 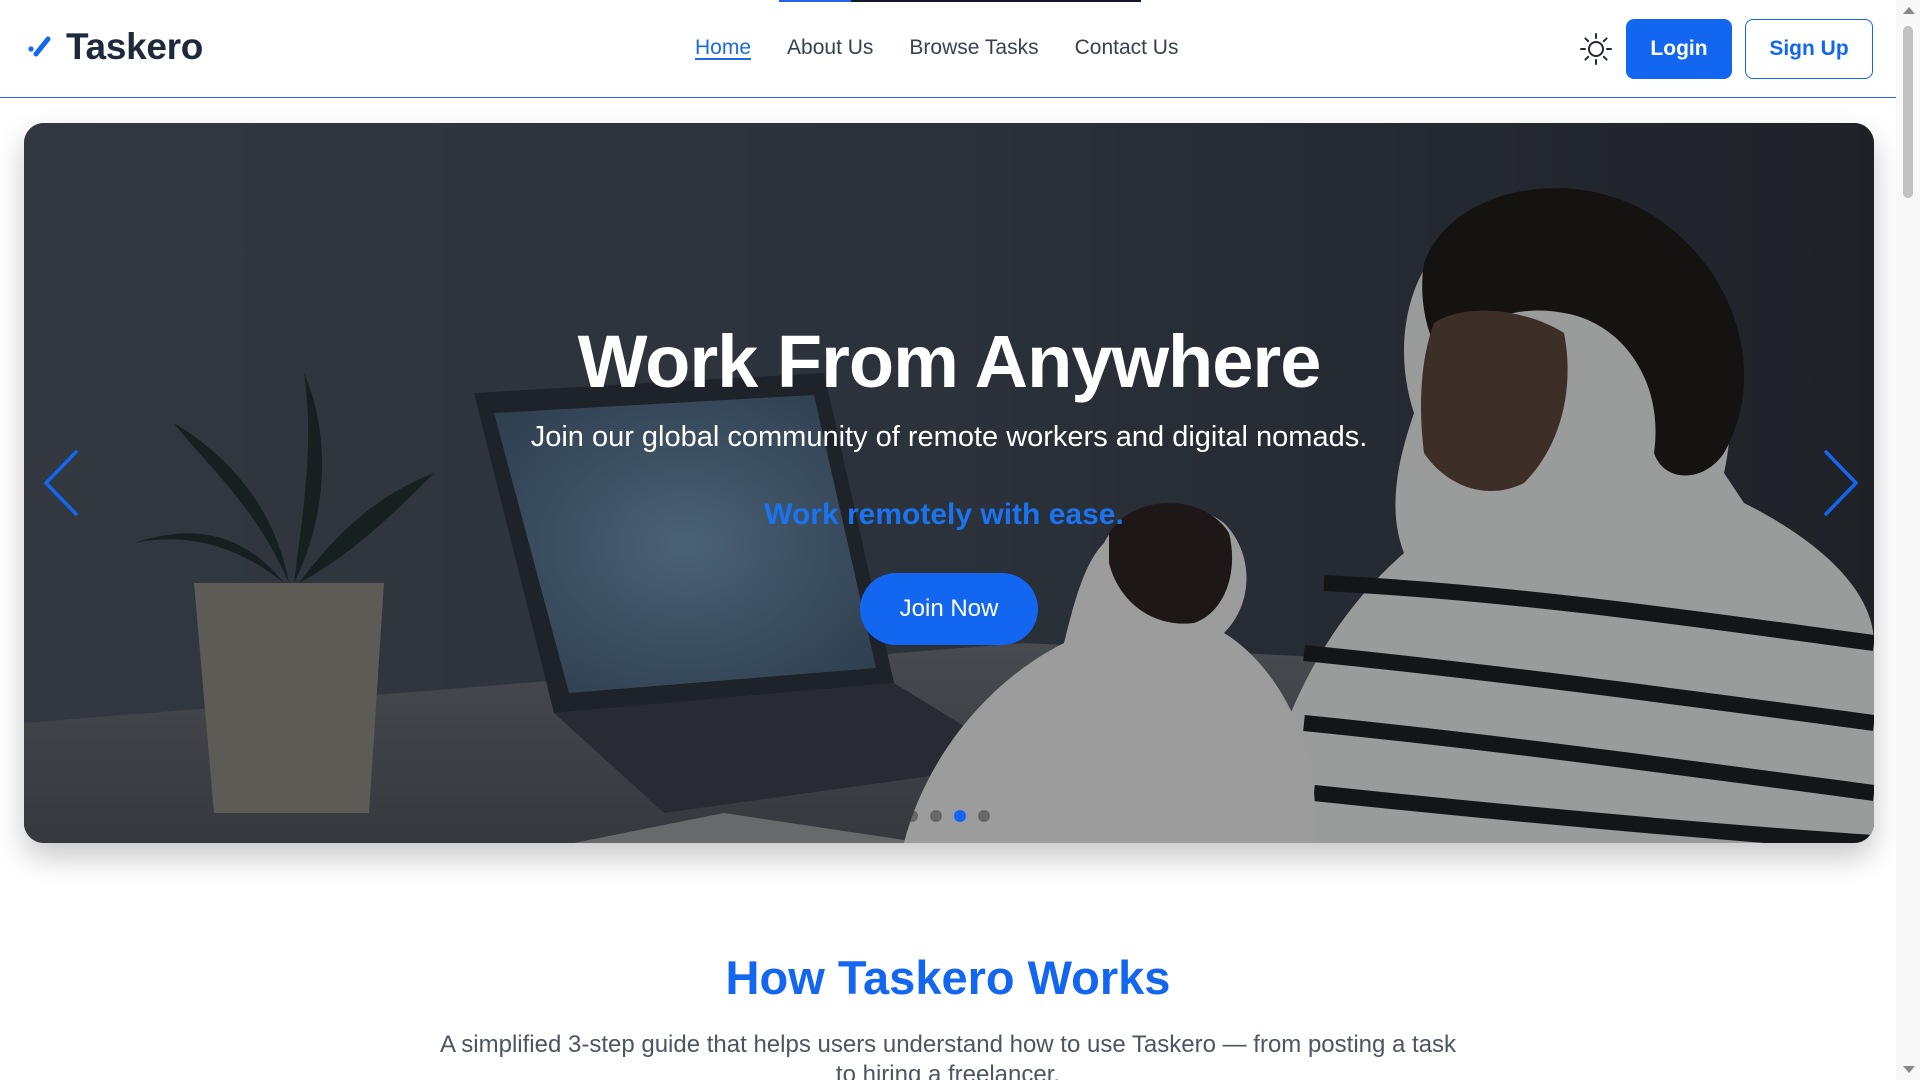 What do you see at coordinates (815, 1) in the screenshot?
I see `loading-progress` at bounding box center [815, 1].